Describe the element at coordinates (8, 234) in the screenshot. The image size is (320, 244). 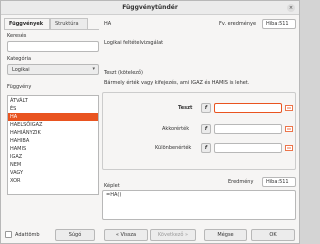
I see `array-checkbox` at that location.